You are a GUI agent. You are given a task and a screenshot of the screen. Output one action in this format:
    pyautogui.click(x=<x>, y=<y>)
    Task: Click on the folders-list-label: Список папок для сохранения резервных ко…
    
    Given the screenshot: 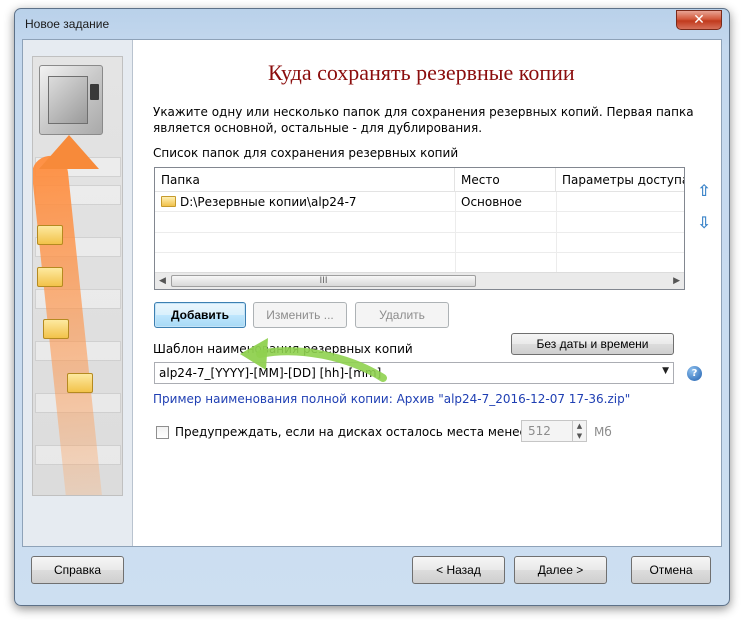 What is the action you would take?
    pyautogui.click(x=306, y=153)
    